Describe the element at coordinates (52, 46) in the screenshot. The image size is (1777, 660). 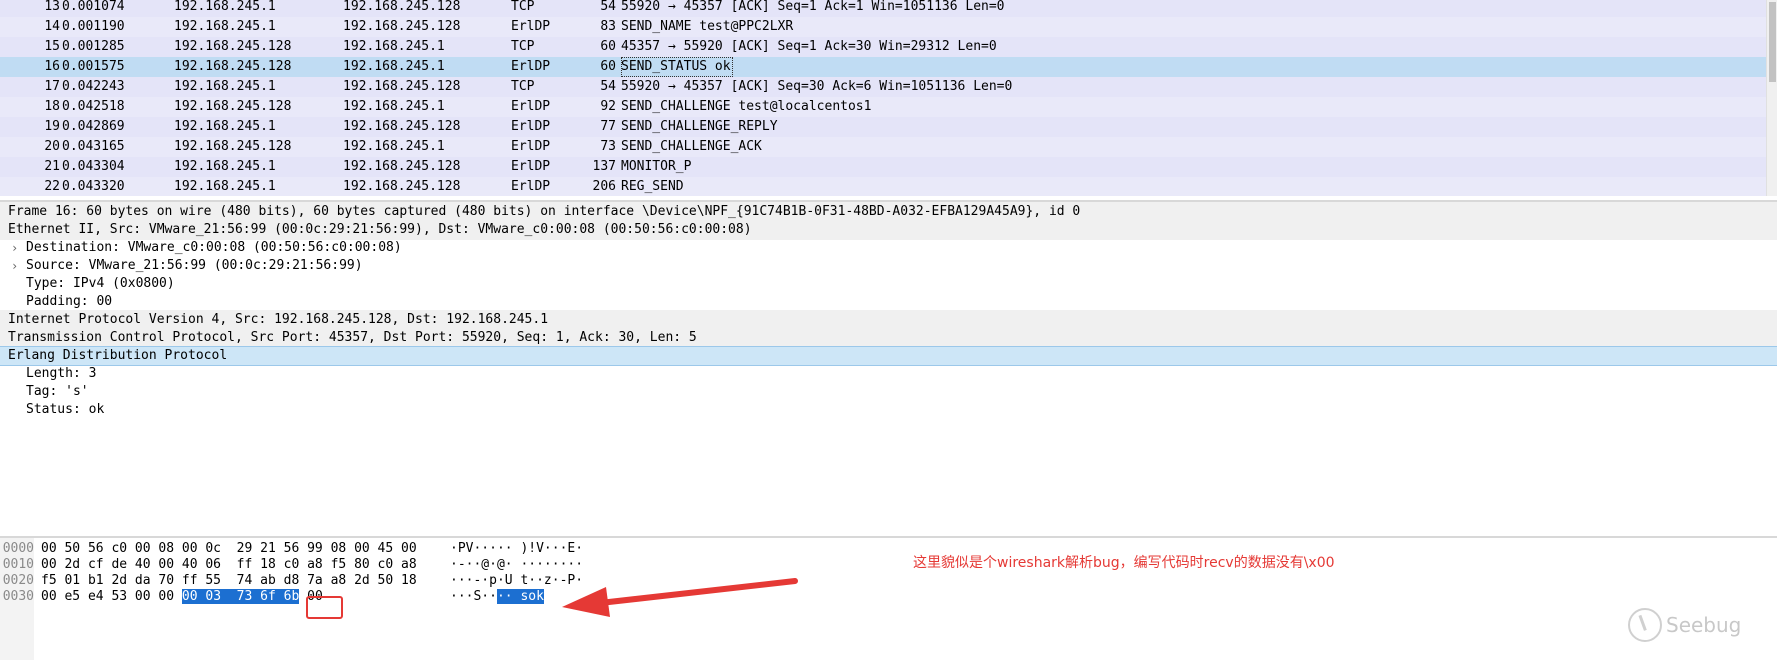
I see `packet-no-cell: 15` at that location.